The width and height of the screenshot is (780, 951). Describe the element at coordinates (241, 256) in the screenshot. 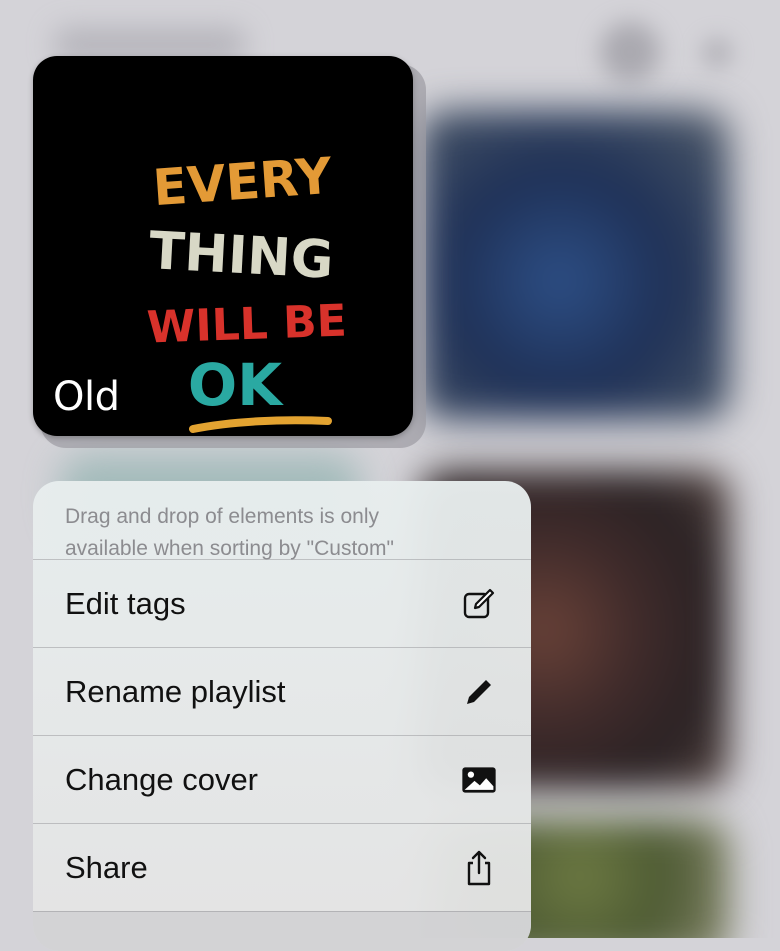

I see `art-word-thing: THING` at that location.